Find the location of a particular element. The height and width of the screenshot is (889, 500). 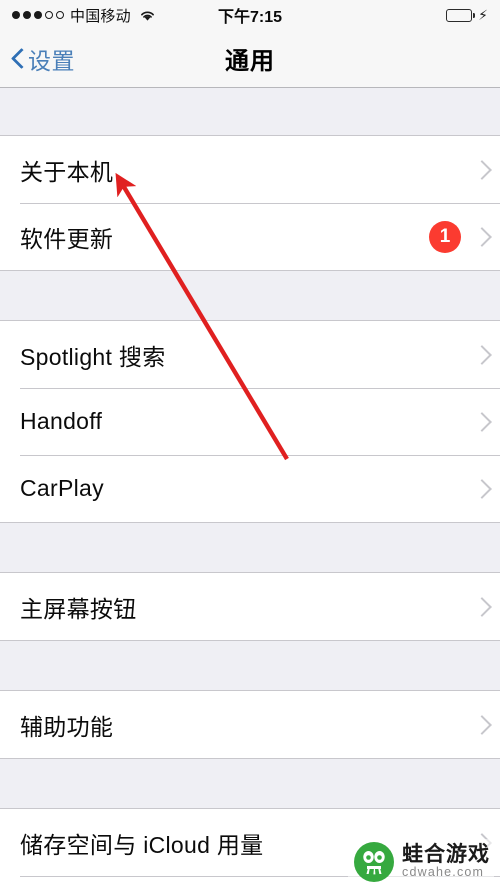

charging-bolt-icon: ⚡ is located at coordinates (483, 15).